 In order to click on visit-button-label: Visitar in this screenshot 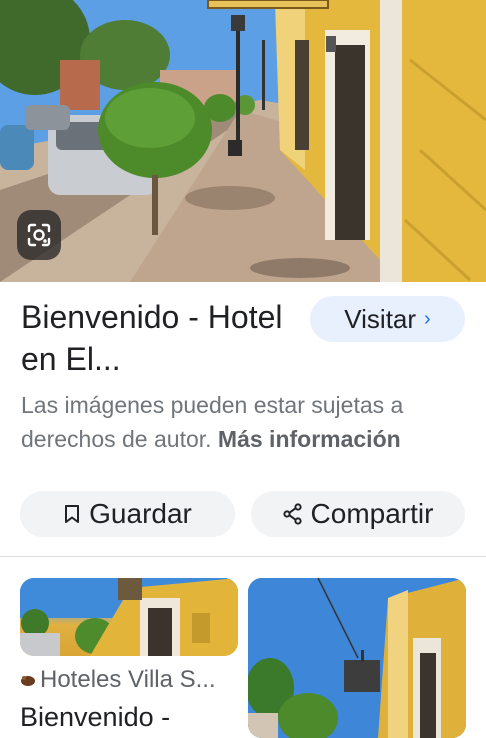, I will do `click(380, 318)`.